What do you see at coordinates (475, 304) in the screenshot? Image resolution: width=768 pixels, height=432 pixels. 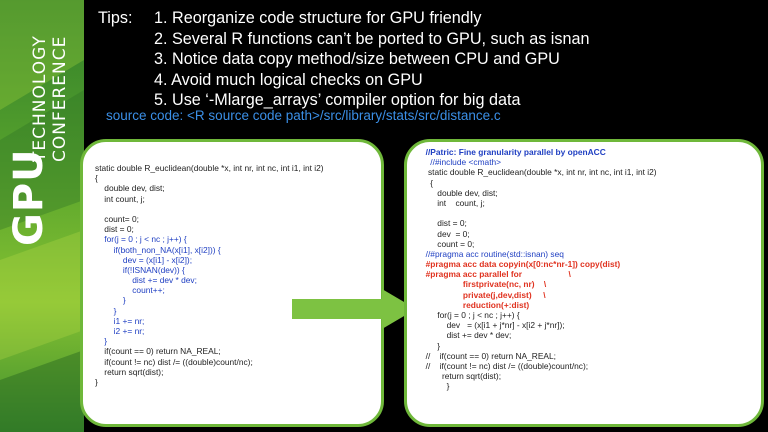 I see `code-line: reduction(+:dist)` at bounding box center [475, 304].